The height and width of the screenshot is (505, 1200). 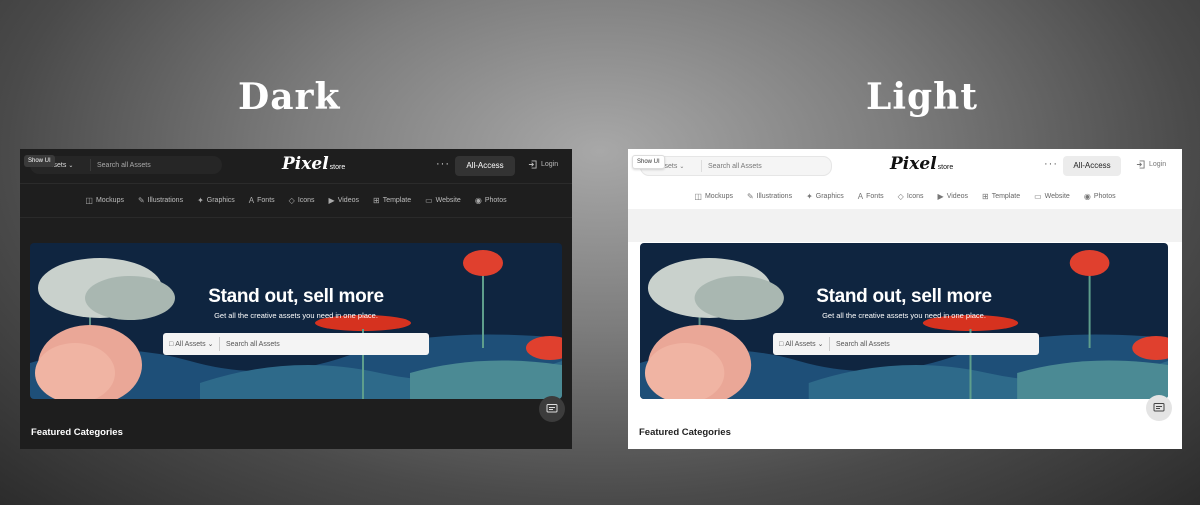 I want to click on category-label: Mockups, so click(x=109, y=200).